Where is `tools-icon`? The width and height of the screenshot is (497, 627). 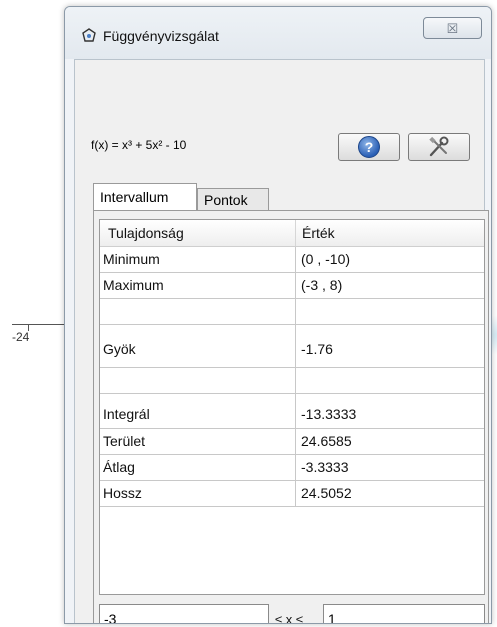 tools-icon is located at coordinates (439, 146).